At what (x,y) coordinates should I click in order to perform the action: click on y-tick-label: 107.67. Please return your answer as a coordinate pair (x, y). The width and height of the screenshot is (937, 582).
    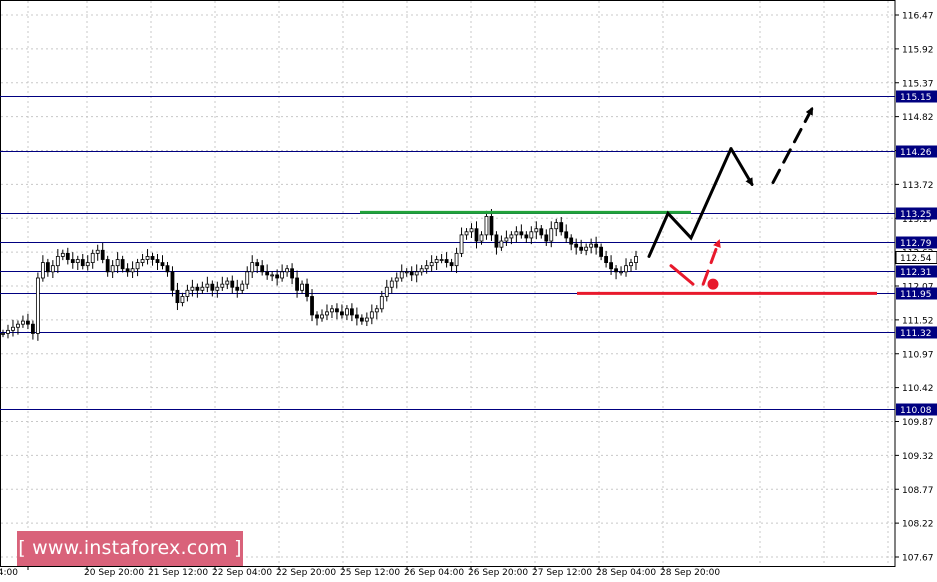
    Looking at the image, I should click on (918, 559).